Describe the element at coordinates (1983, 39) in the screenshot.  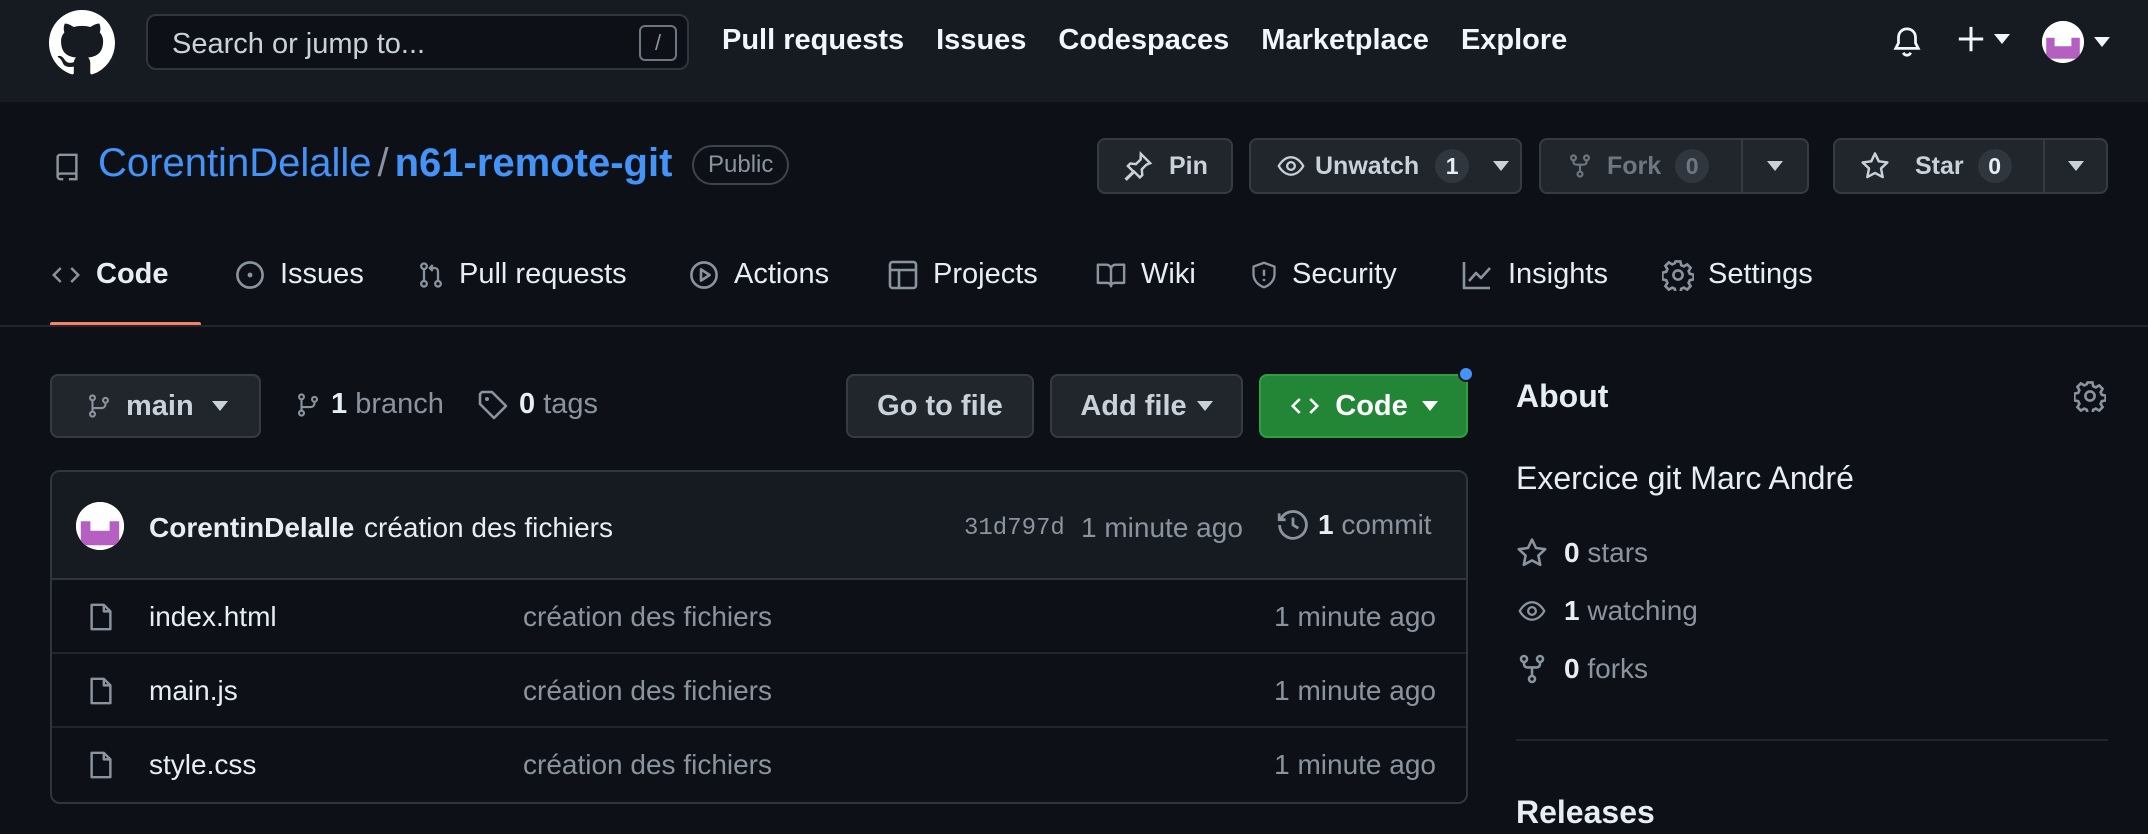
I see `create-new-menu` at that location.